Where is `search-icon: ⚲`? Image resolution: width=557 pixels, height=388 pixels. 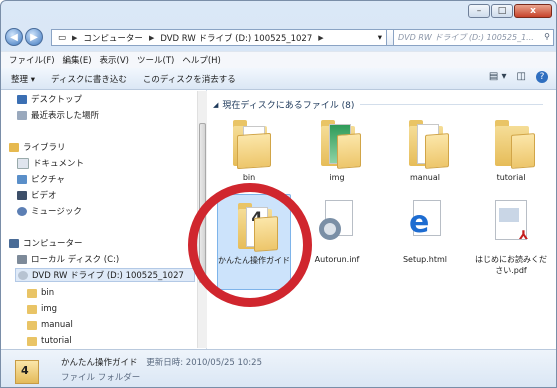 search-icon: ⚲ is located at coordinates (547, 36).